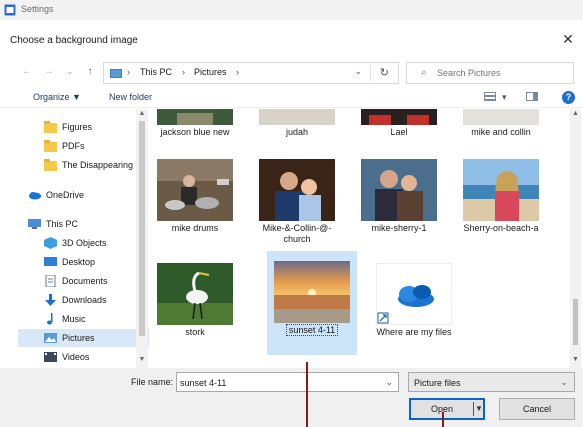  I want to click on file-tile-sunset-4-11: sunset 4-11, so click(312, 303).